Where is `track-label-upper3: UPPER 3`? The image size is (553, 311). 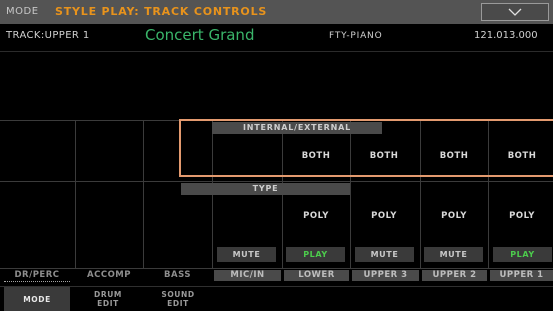
track-label-upper3: UPPER 3 is located at coordinates (385, 275).